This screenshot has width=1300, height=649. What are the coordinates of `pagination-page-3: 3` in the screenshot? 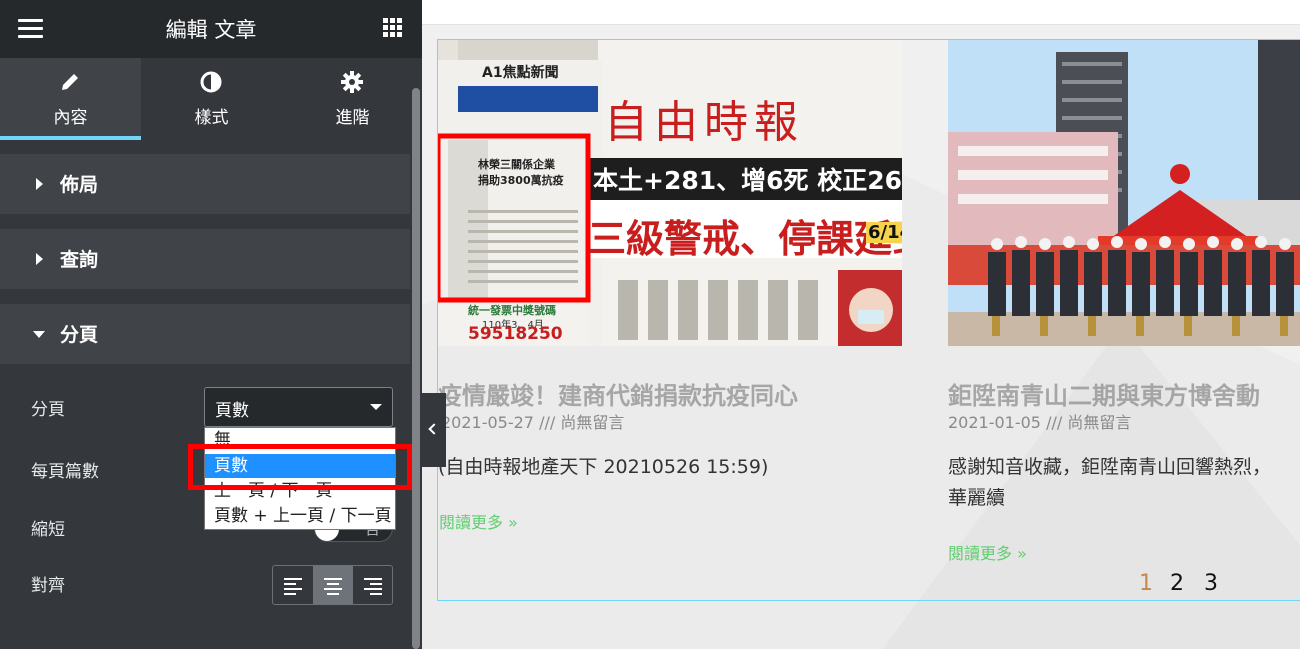 It's located at (1211, 583).